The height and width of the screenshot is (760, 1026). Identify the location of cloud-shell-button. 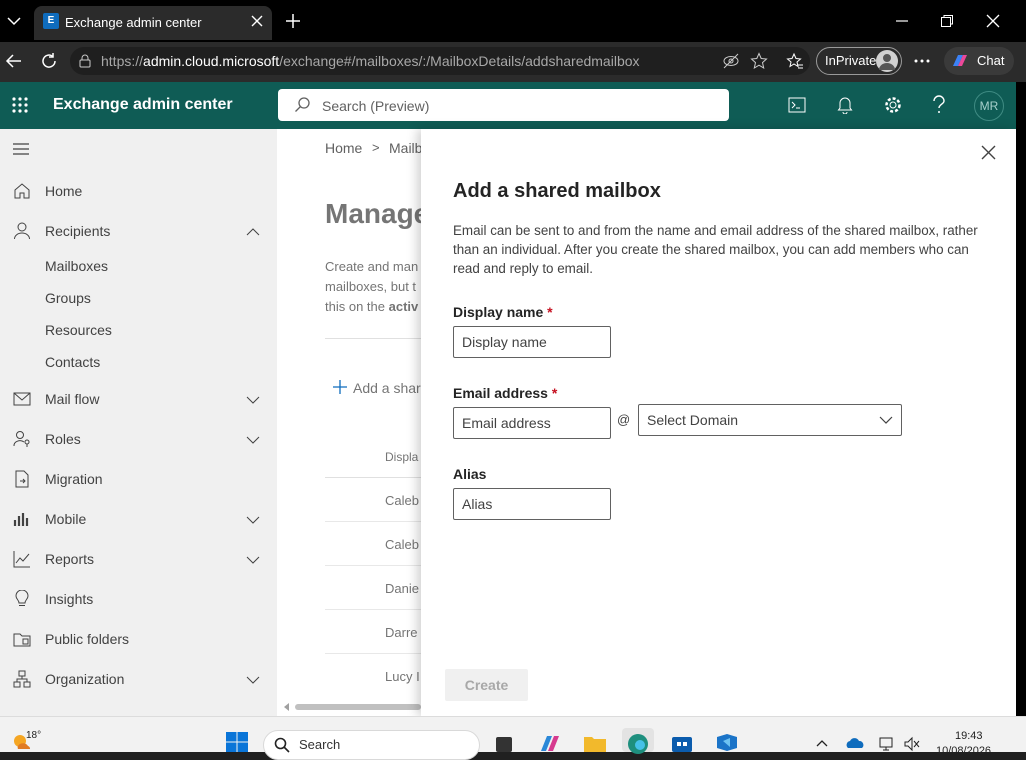
(797, 105).